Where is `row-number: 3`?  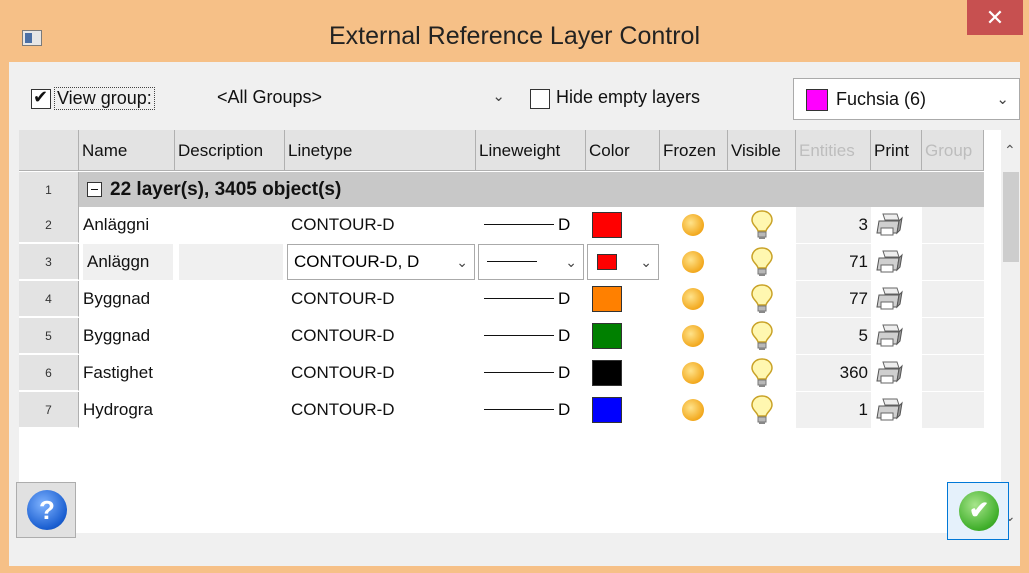 row-number: 3 is located at coordinates (49, 262).